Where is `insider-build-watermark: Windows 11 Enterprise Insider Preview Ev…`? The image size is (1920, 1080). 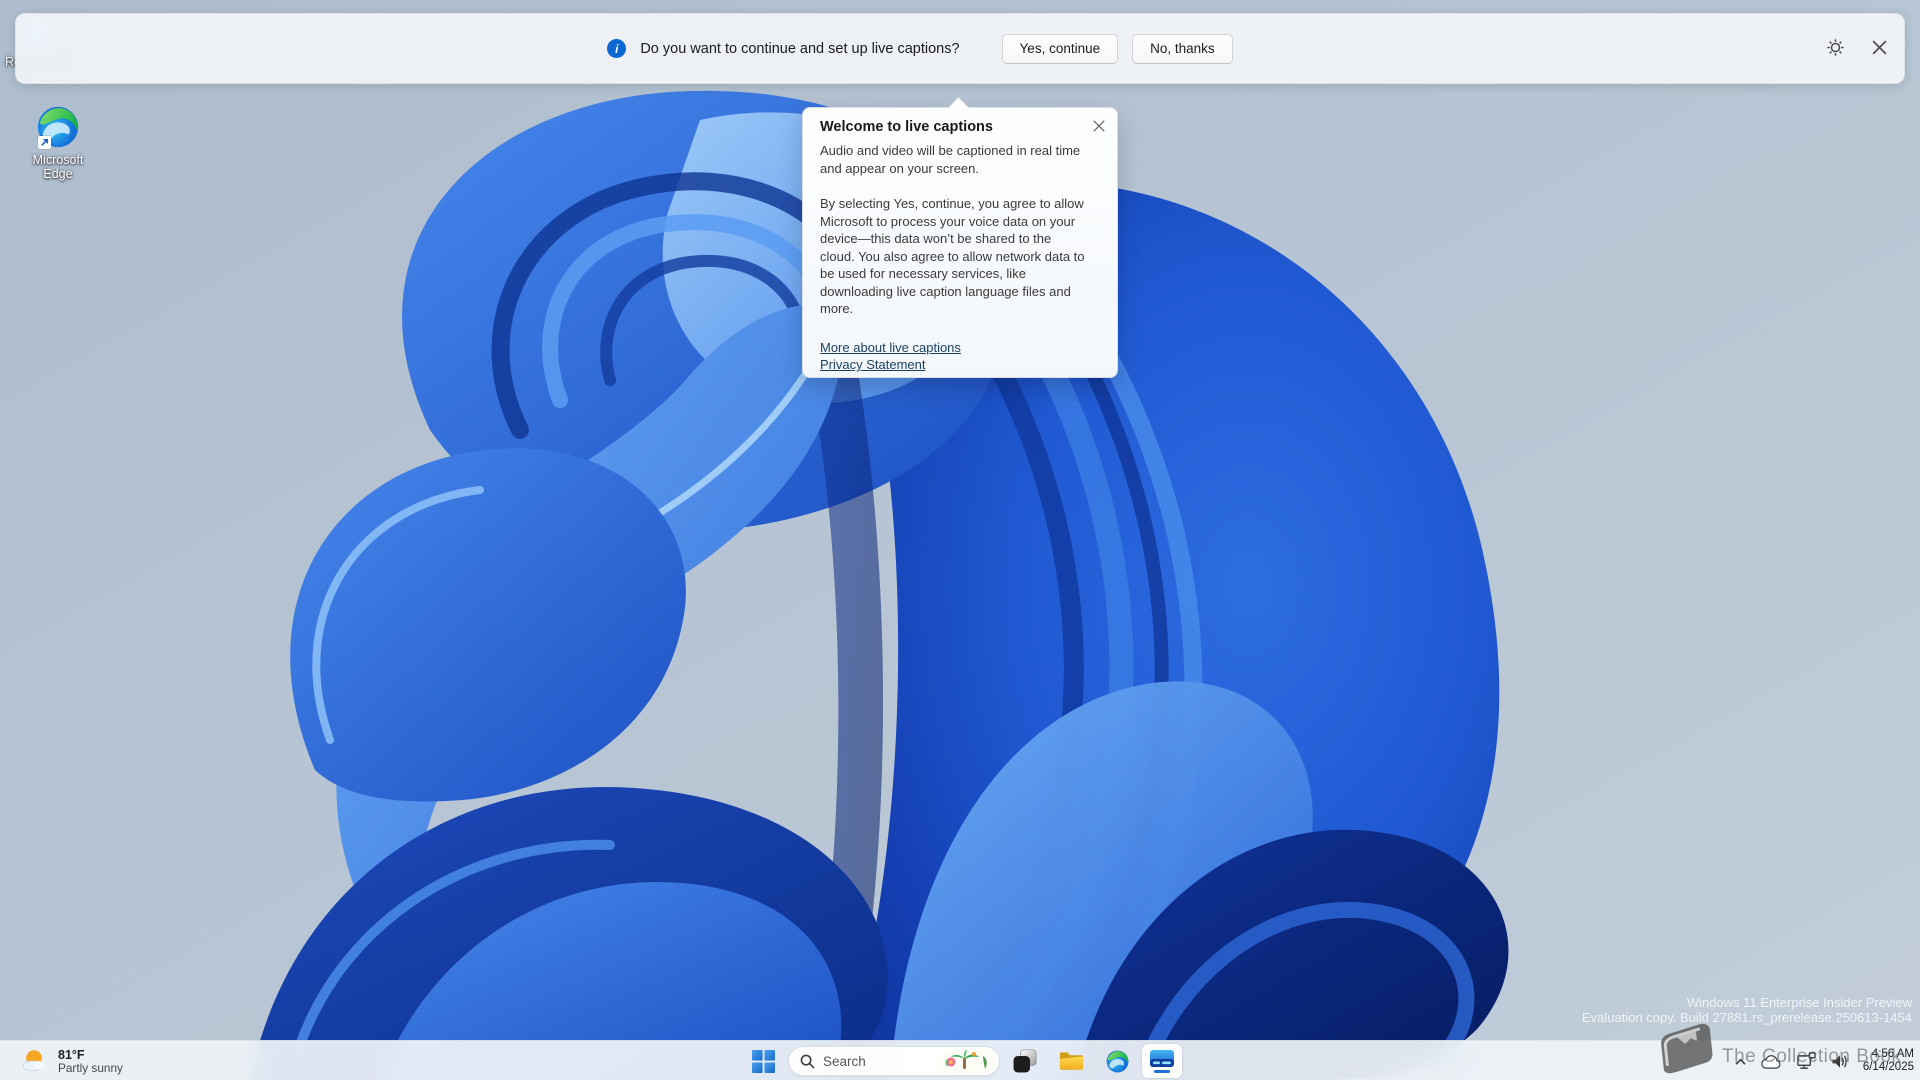 insider-build-watermark: Windows 11 Enterprise Insider Preview Ev… is located at coordinates (1747, 1010).